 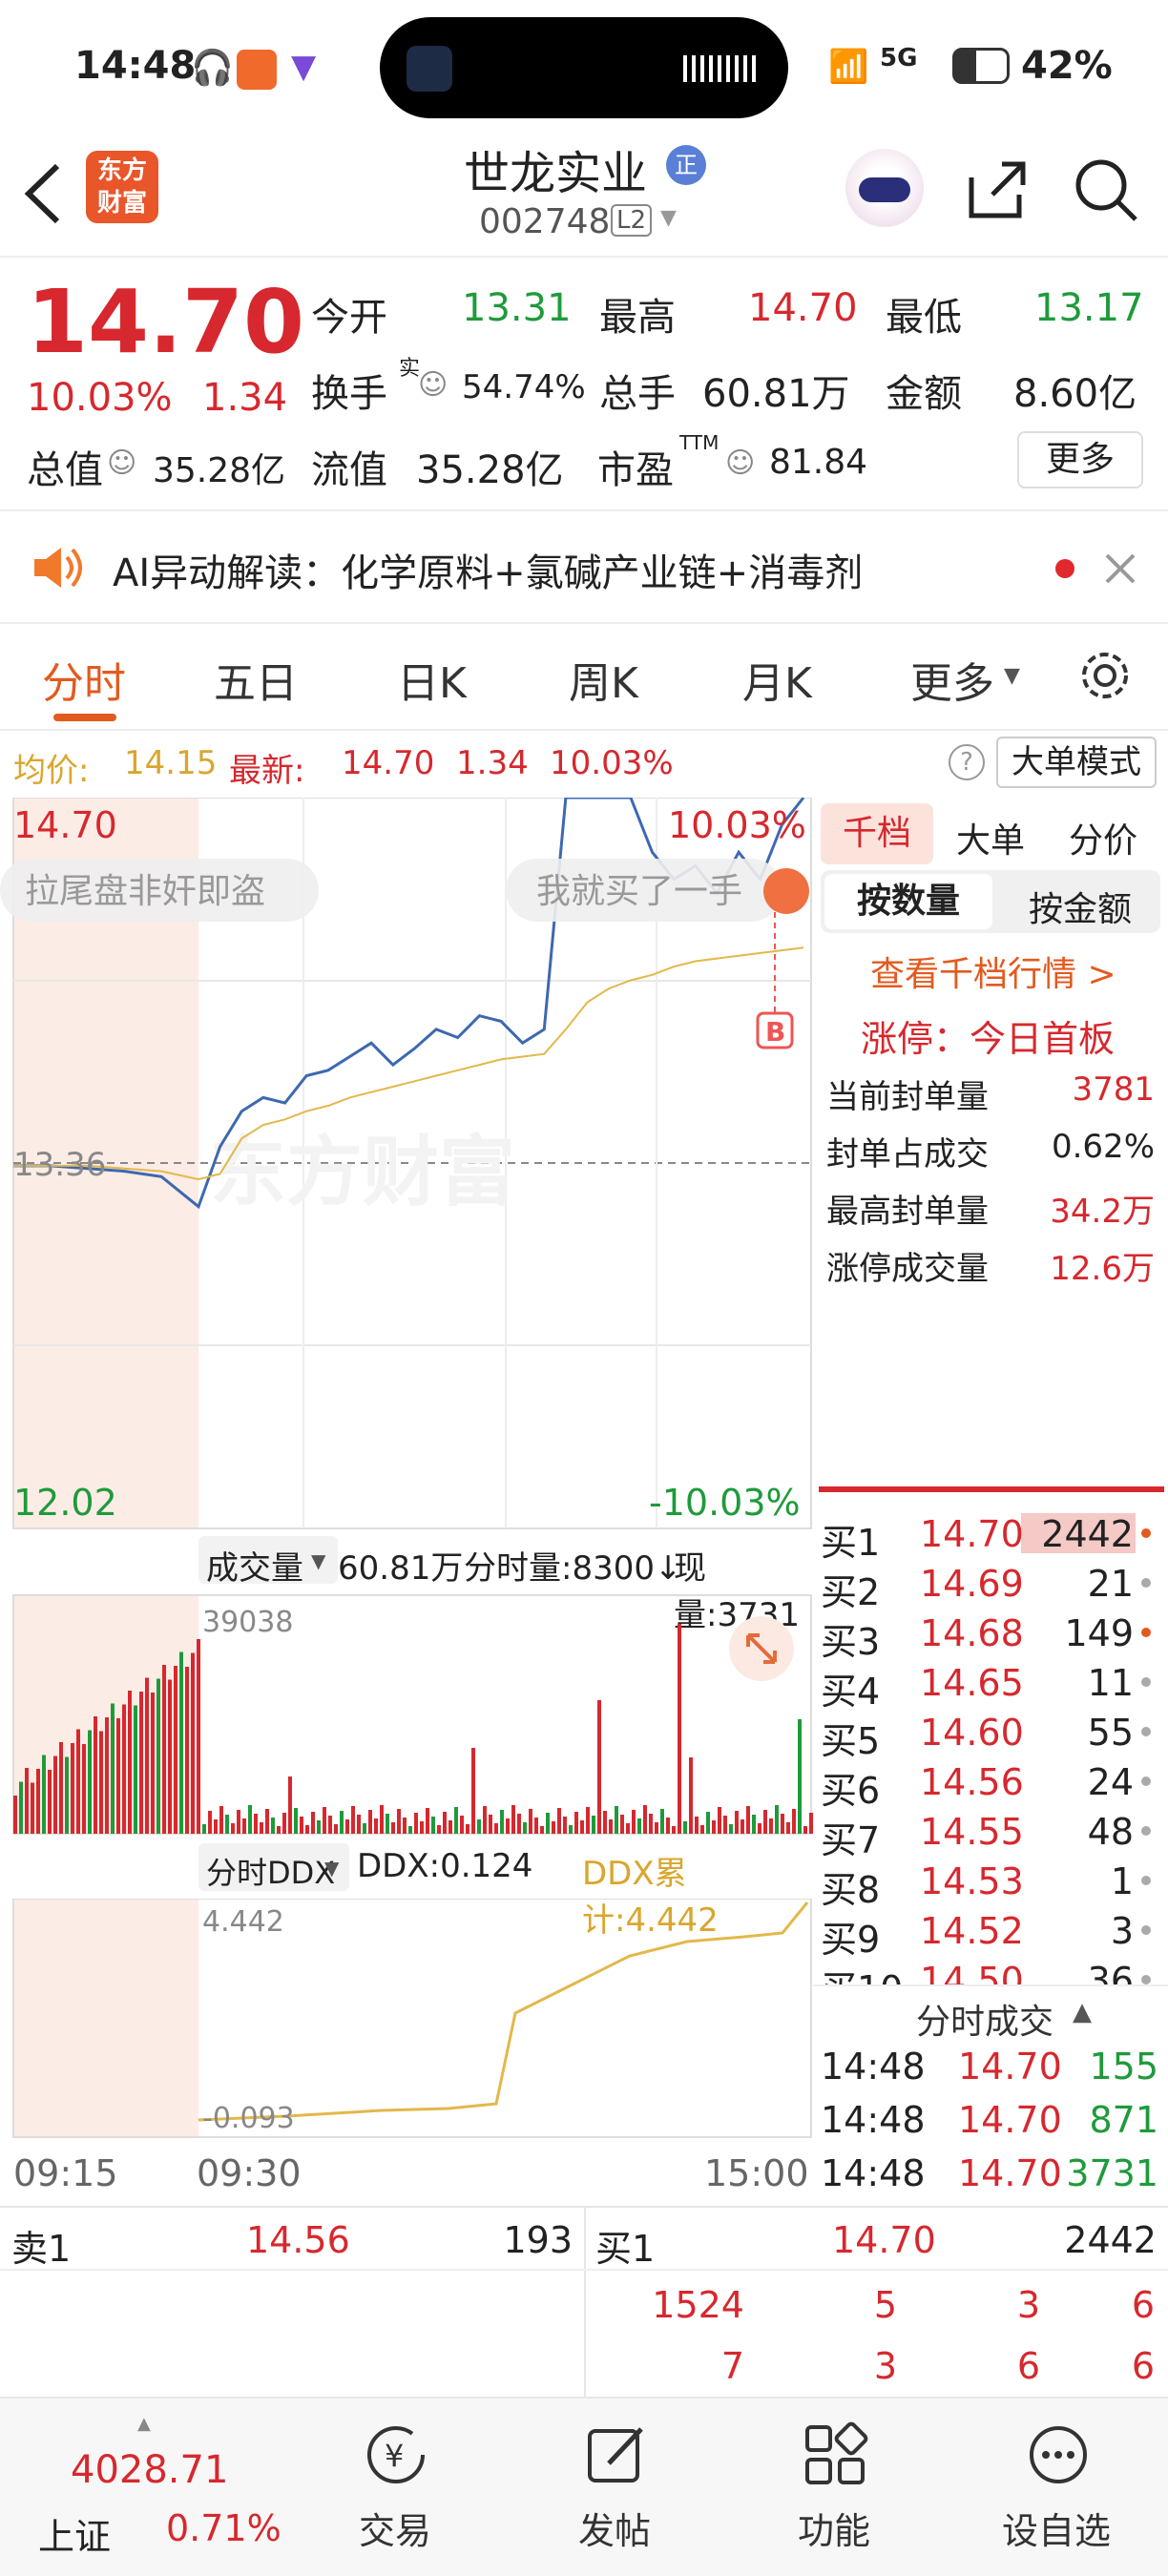 I want to click on change-pct: 10.03%, so click(x=612, y=763).